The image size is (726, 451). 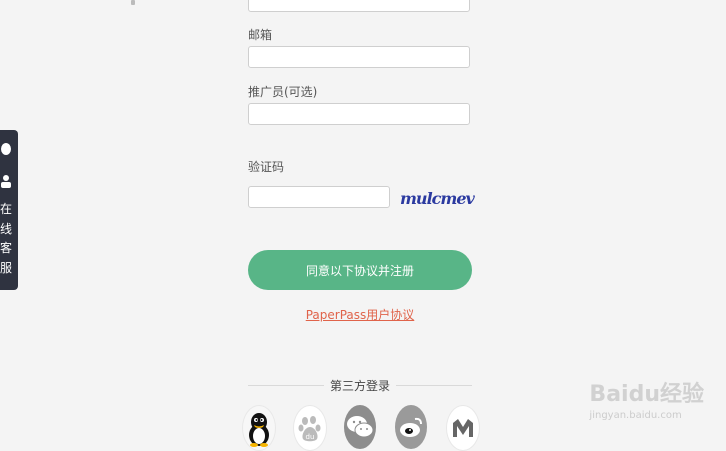 What do you see at coordinates (266, 167) in the screenshot?
I see `captcha-label: 验证码` at bounding box center [266, 167].